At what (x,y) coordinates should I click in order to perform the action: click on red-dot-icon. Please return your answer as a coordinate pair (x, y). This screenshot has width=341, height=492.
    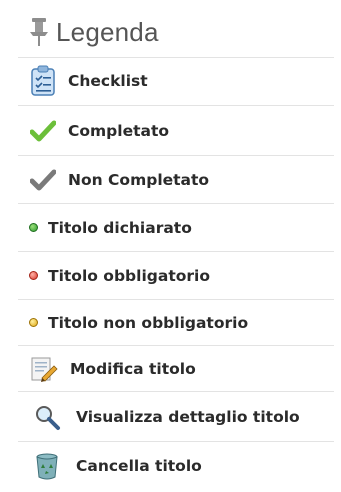
    Looking at the image, I should click on (33, 275).